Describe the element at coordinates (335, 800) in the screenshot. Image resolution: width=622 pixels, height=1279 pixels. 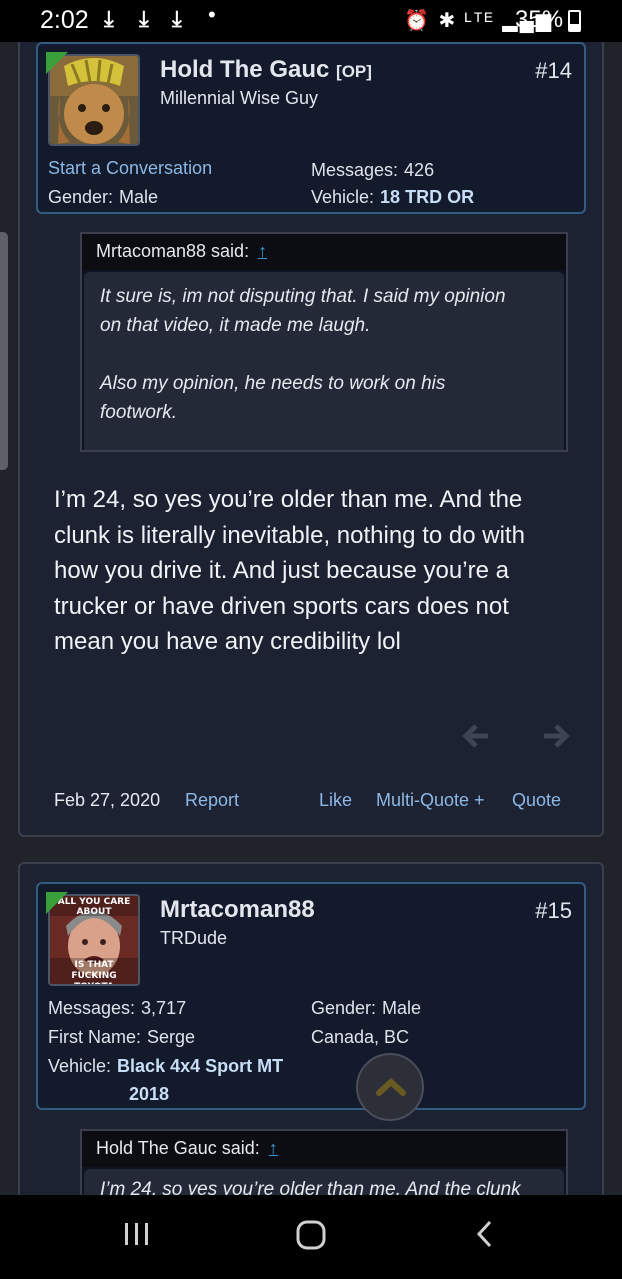
I see `like-link: Like` at that location.